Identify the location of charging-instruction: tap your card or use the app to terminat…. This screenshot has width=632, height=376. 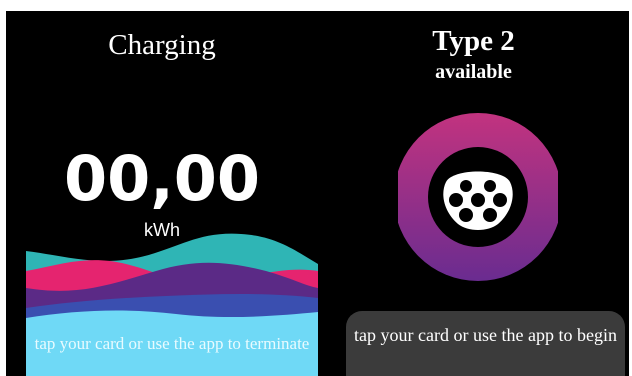
(172, 343).